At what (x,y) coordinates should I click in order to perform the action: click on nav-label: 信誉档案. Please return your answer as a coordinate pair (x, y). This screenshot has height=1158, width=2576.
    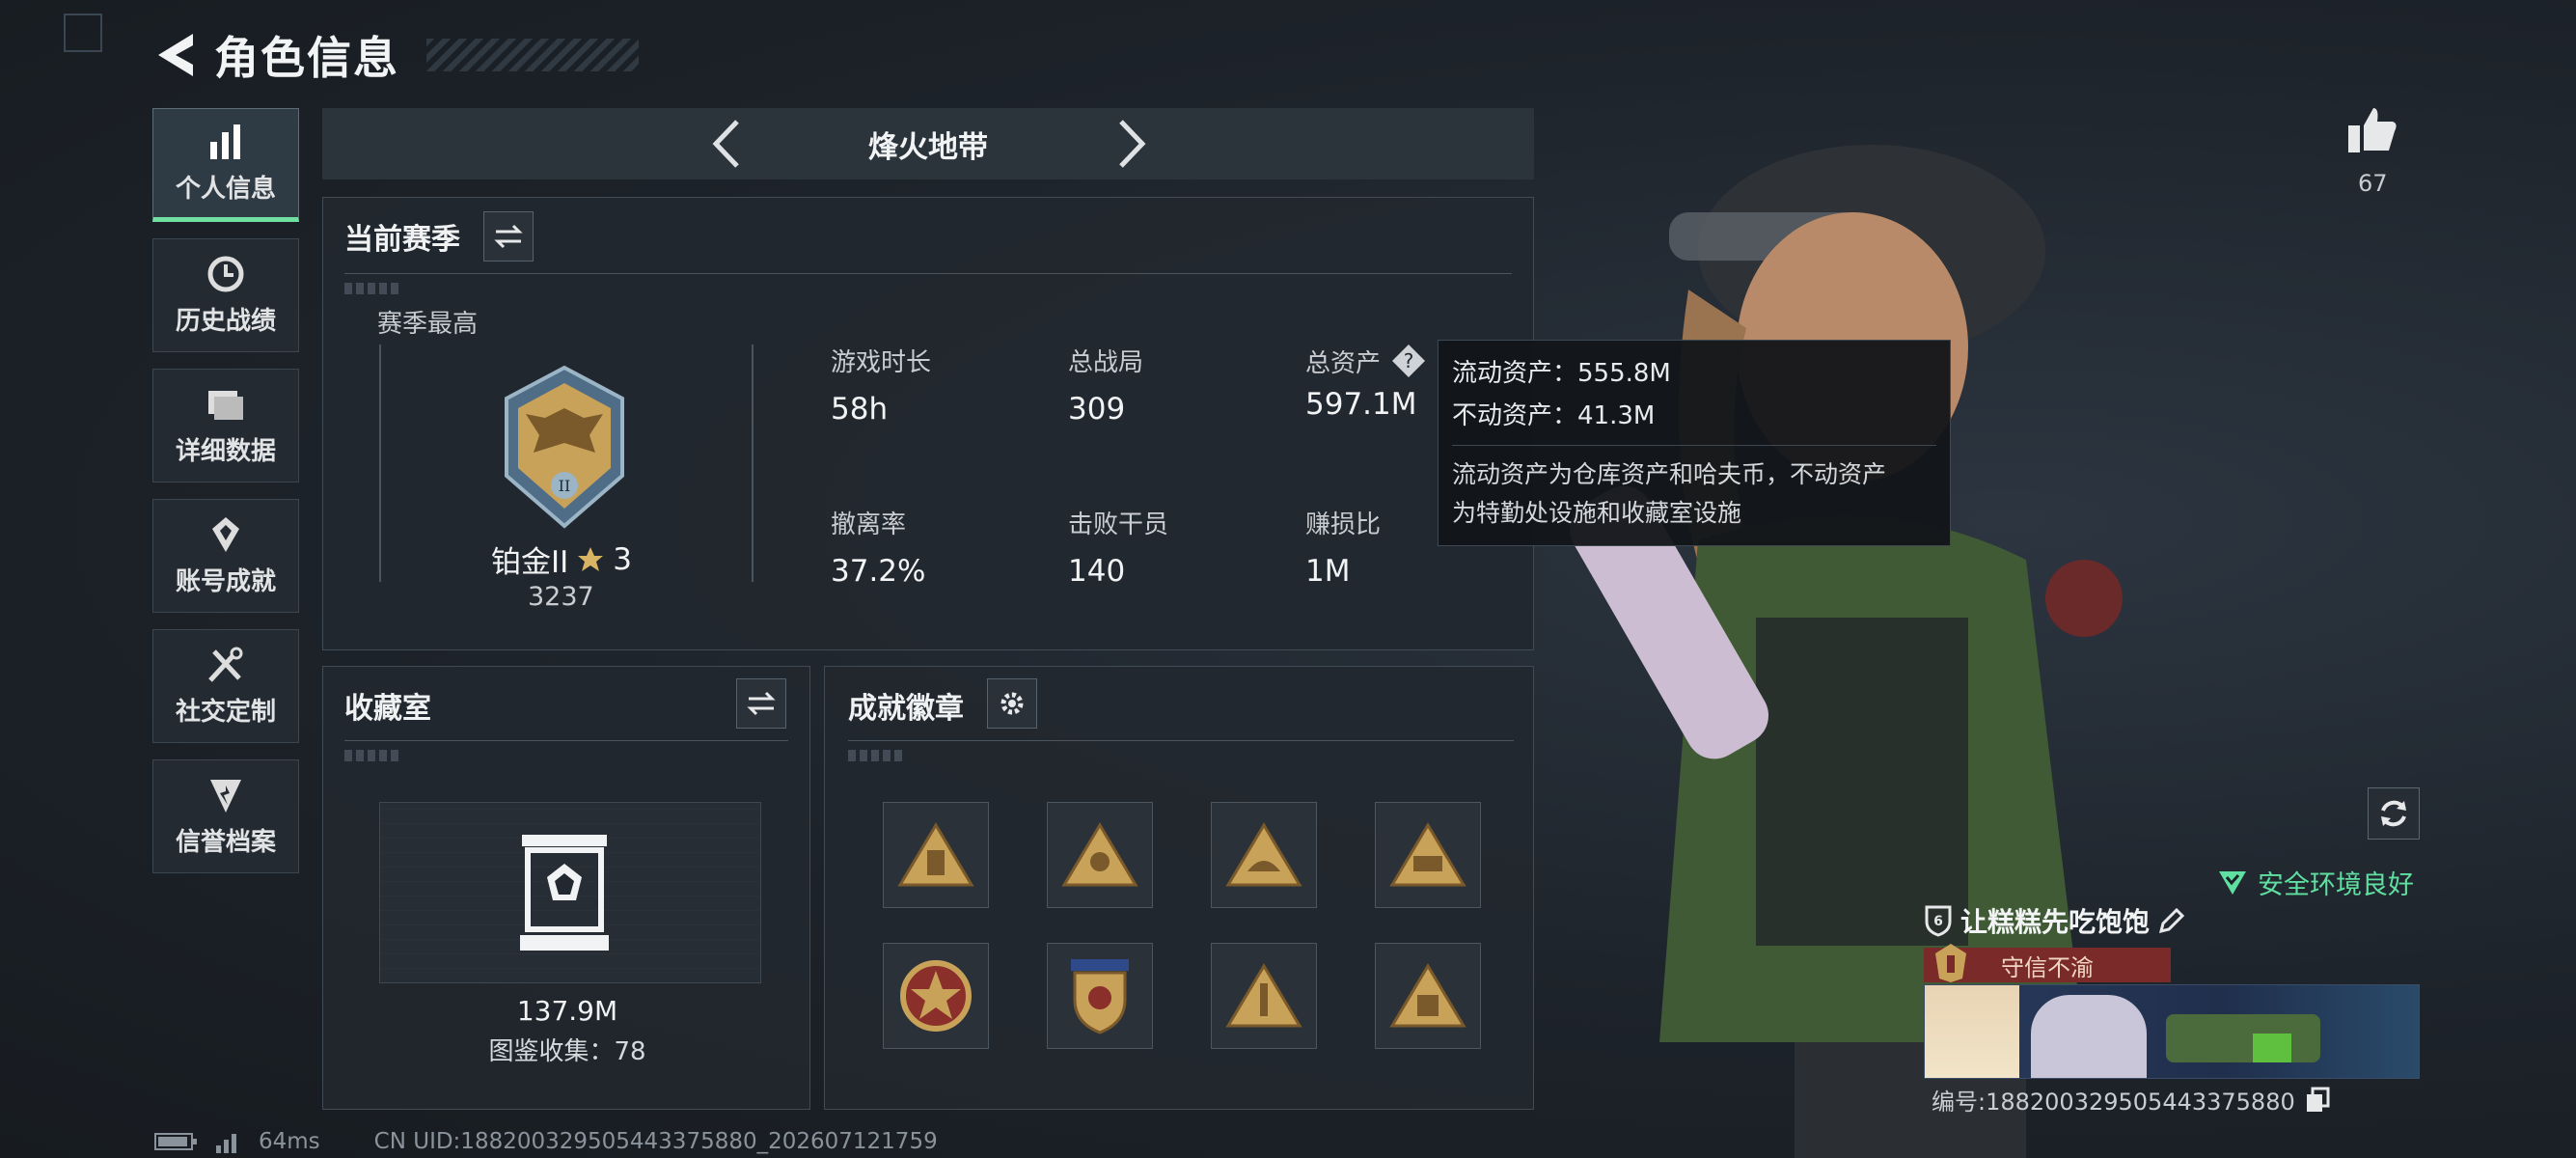
    Looking at the image, I should click on (225, 842).